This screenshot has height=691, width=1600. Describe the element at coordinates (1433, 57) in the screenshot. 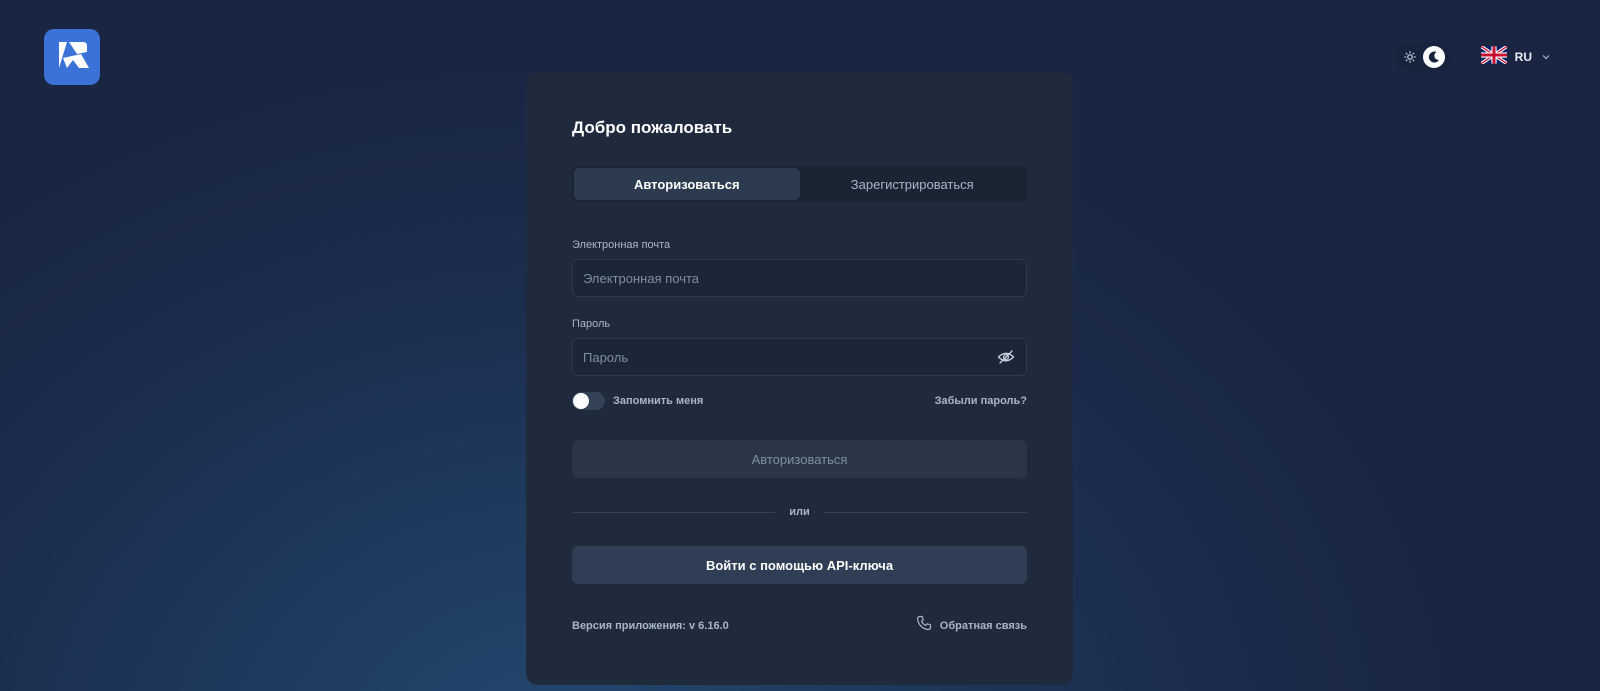

I see `moon-icon` at that location.